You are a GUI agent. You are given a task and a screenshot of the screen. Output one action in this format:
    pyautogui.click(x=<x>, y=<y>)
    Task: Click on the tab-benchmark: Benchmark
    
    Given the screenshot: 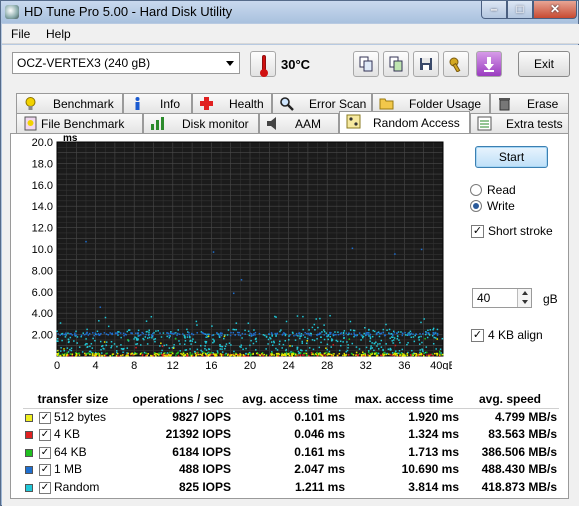 What is the action you would take?
    pyautogui.click(x=69, y=103)
    